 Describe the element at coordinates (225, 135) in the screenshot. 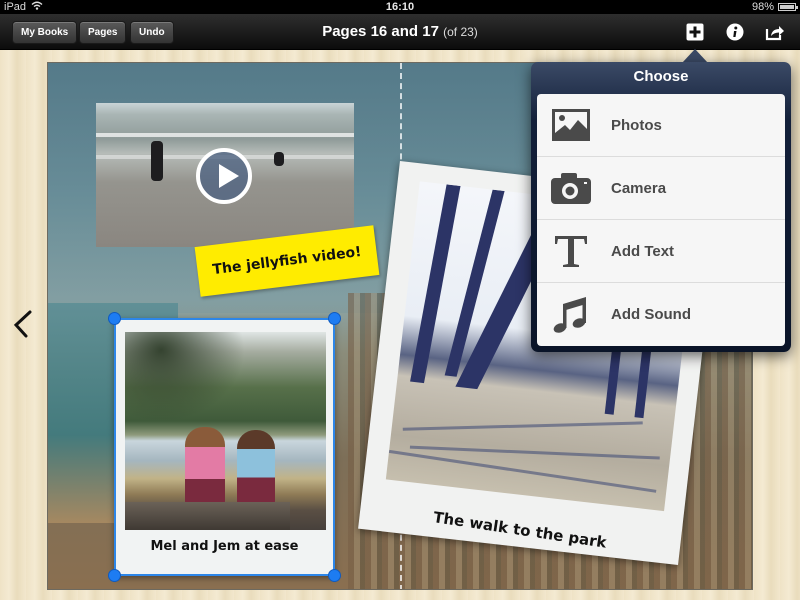

I see `video-wave` at that location.